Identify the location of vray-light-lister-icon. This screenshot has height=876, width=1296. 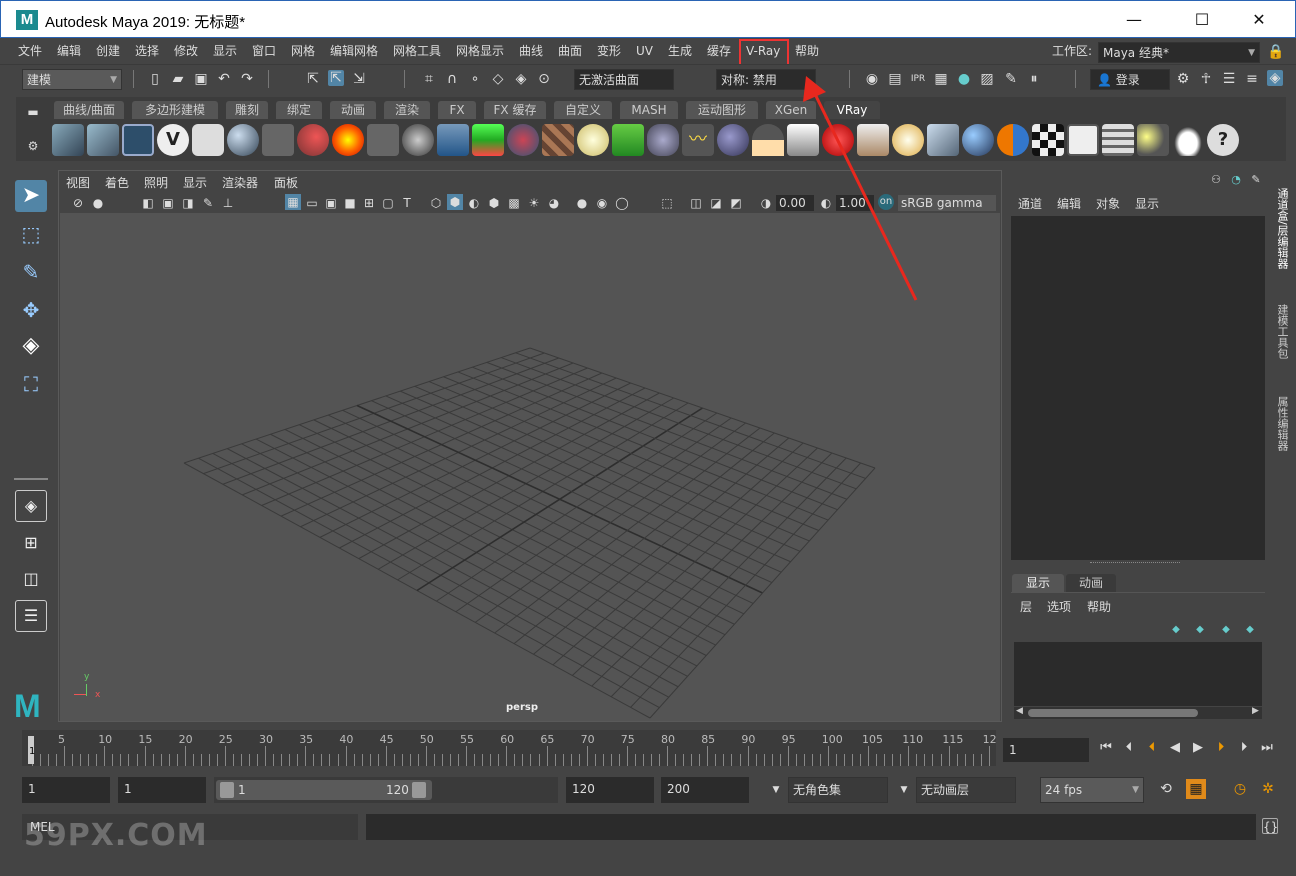
(1153, 140).